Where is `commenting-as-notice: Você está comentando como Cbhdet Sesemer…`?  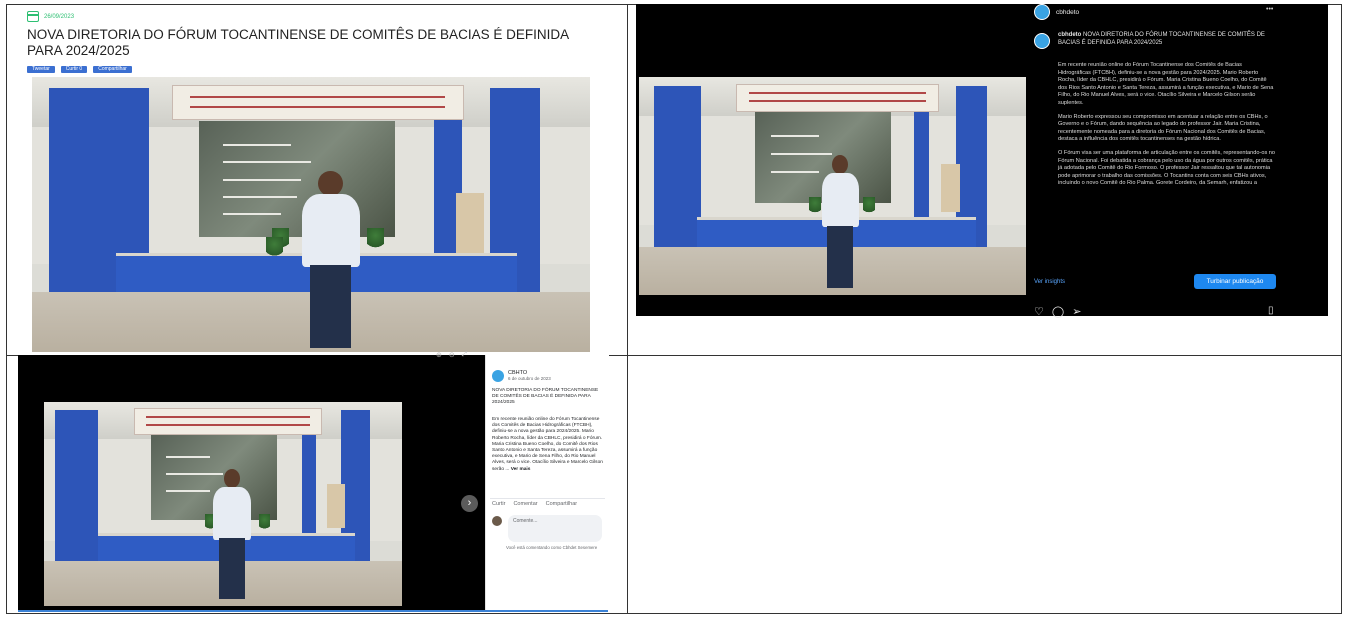 commenting-as-notice: Você está comentando como Cbhdet Sesemer… is located at coordinates (552, 547).